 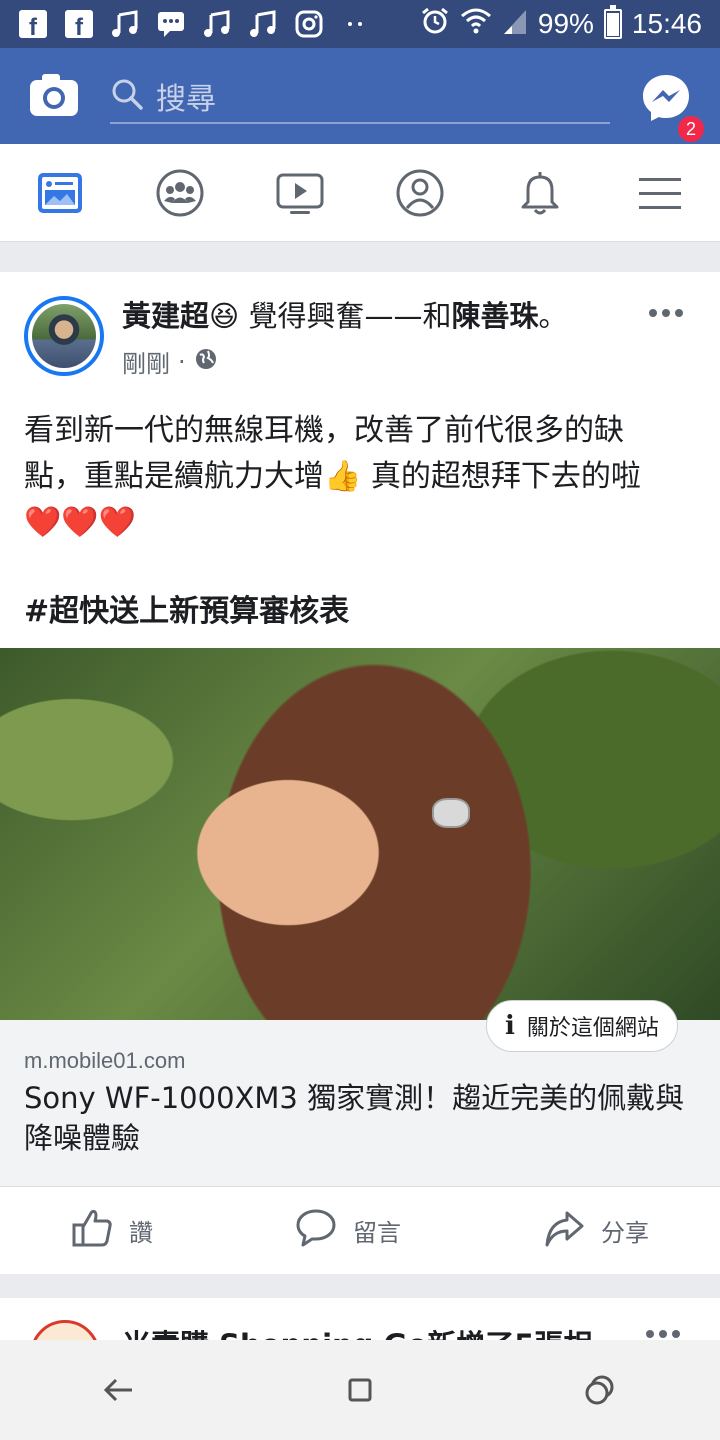 What do you see at coordinates (435, 24) in the screenshot?
I see `alarm-icon` at bounding box center [435, 24].